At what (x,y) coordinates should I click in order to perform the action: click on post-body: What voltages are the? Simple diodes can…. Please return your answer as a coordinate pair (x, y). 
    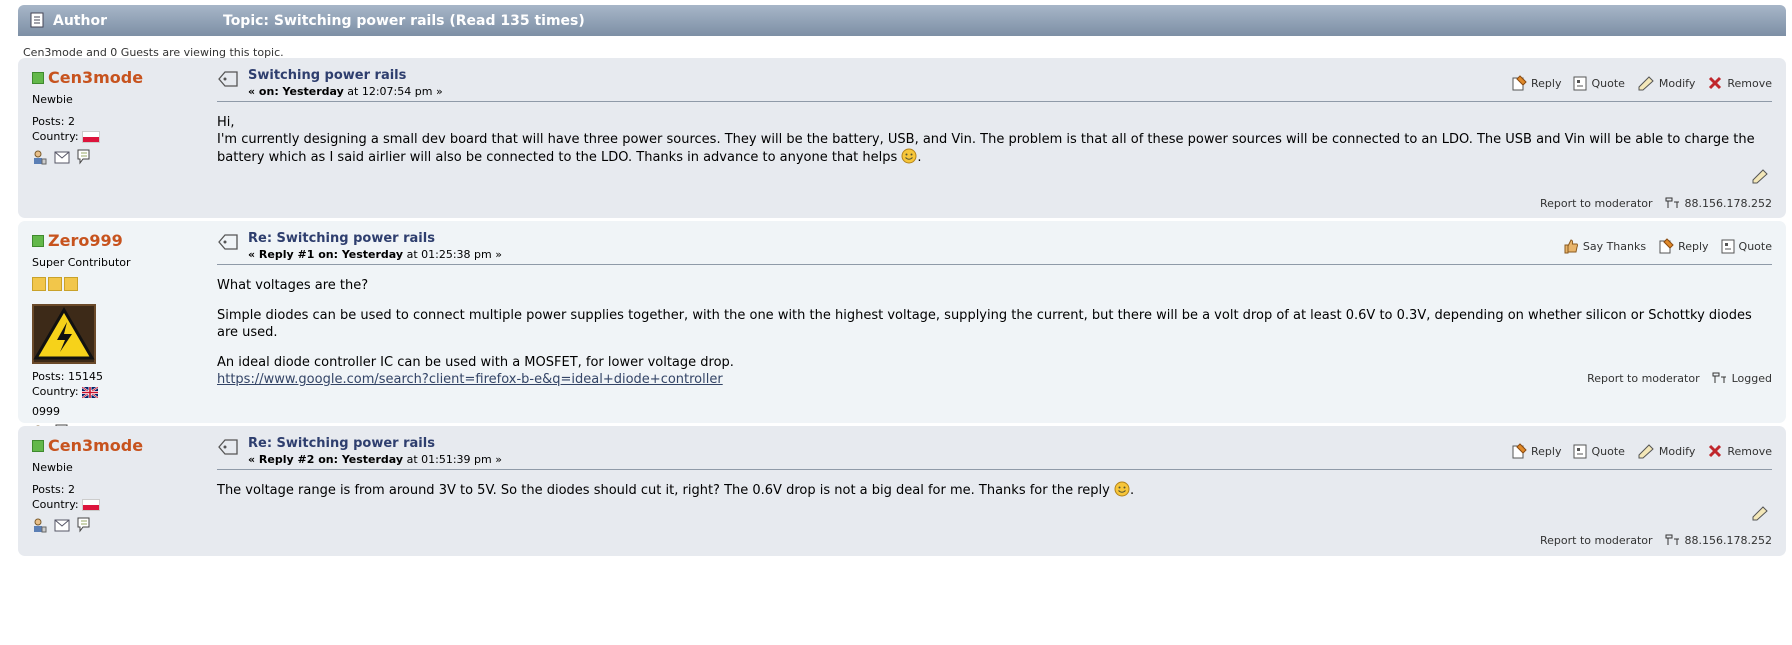
    Looking at the image, I should click on (994, 332).